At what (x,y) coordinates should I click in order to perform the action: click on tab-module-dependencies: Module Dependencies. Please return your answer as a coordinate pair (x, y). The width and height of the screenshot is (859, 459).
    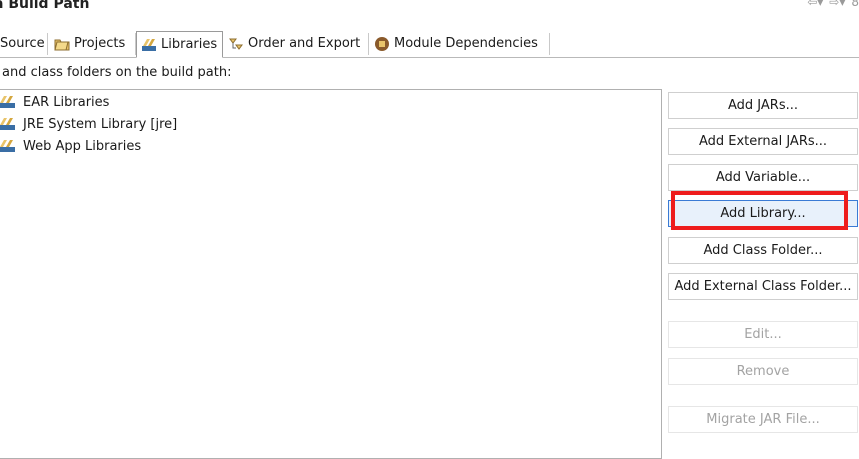
    Looking at the image, I should click on (460, 44).